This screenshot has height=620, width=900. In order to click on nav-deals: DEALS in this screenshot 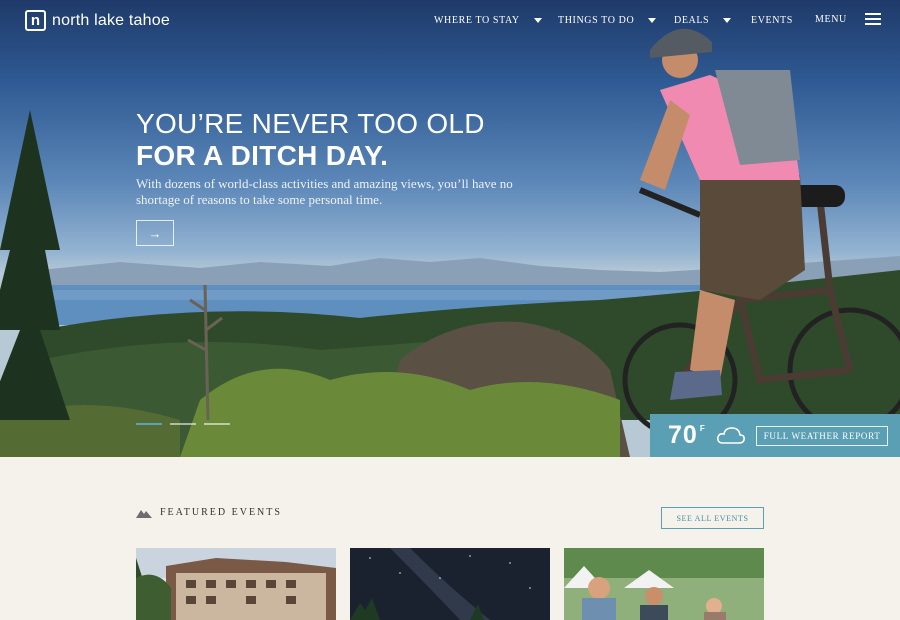, I will do `click(703, 20)`.